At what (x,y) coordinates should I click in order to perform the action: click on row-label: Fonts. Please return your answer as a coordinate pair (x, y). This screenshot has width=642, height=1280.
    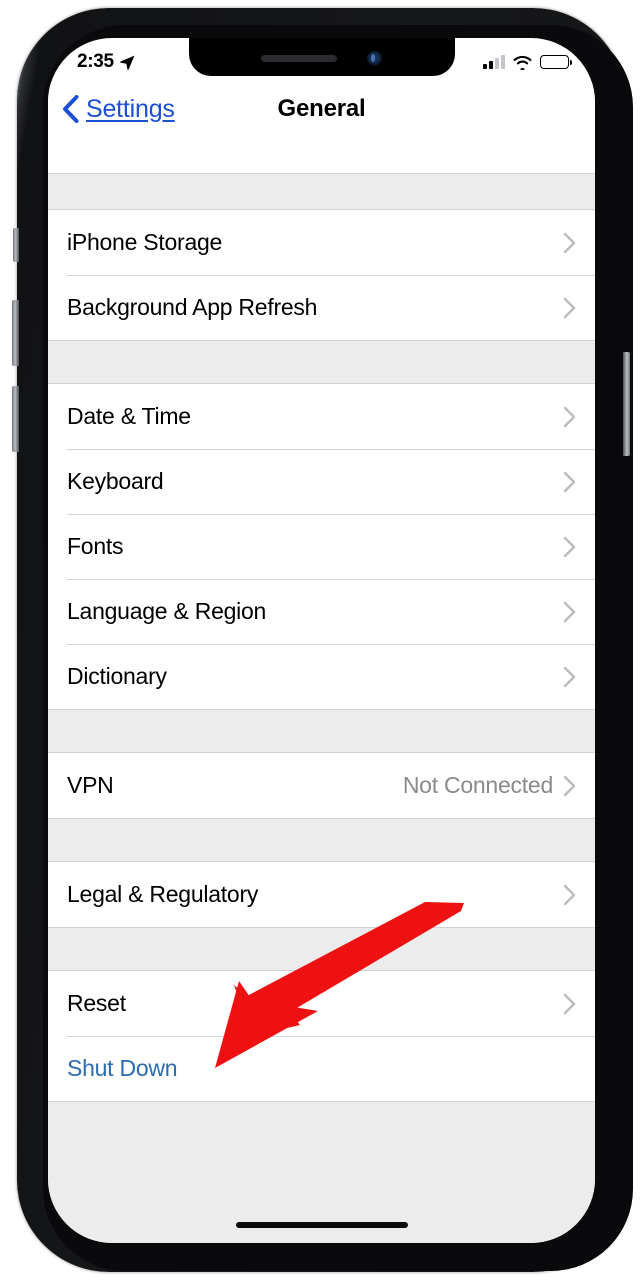
    Looking at the image, I should click on (95, 546).